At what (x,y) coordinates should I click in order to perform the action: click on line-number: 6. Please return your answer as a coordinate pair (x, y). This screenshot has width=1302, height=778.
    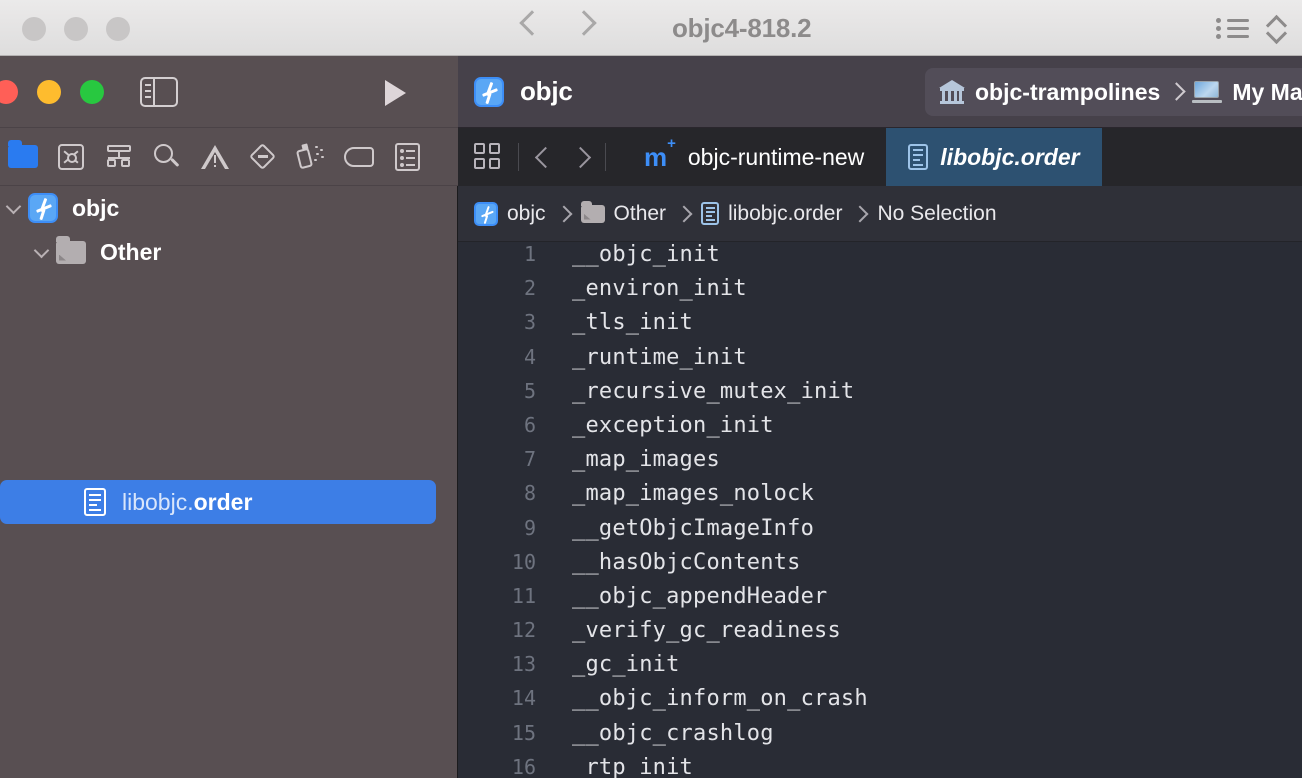
    Looking at the image, I should click on (529, 424).